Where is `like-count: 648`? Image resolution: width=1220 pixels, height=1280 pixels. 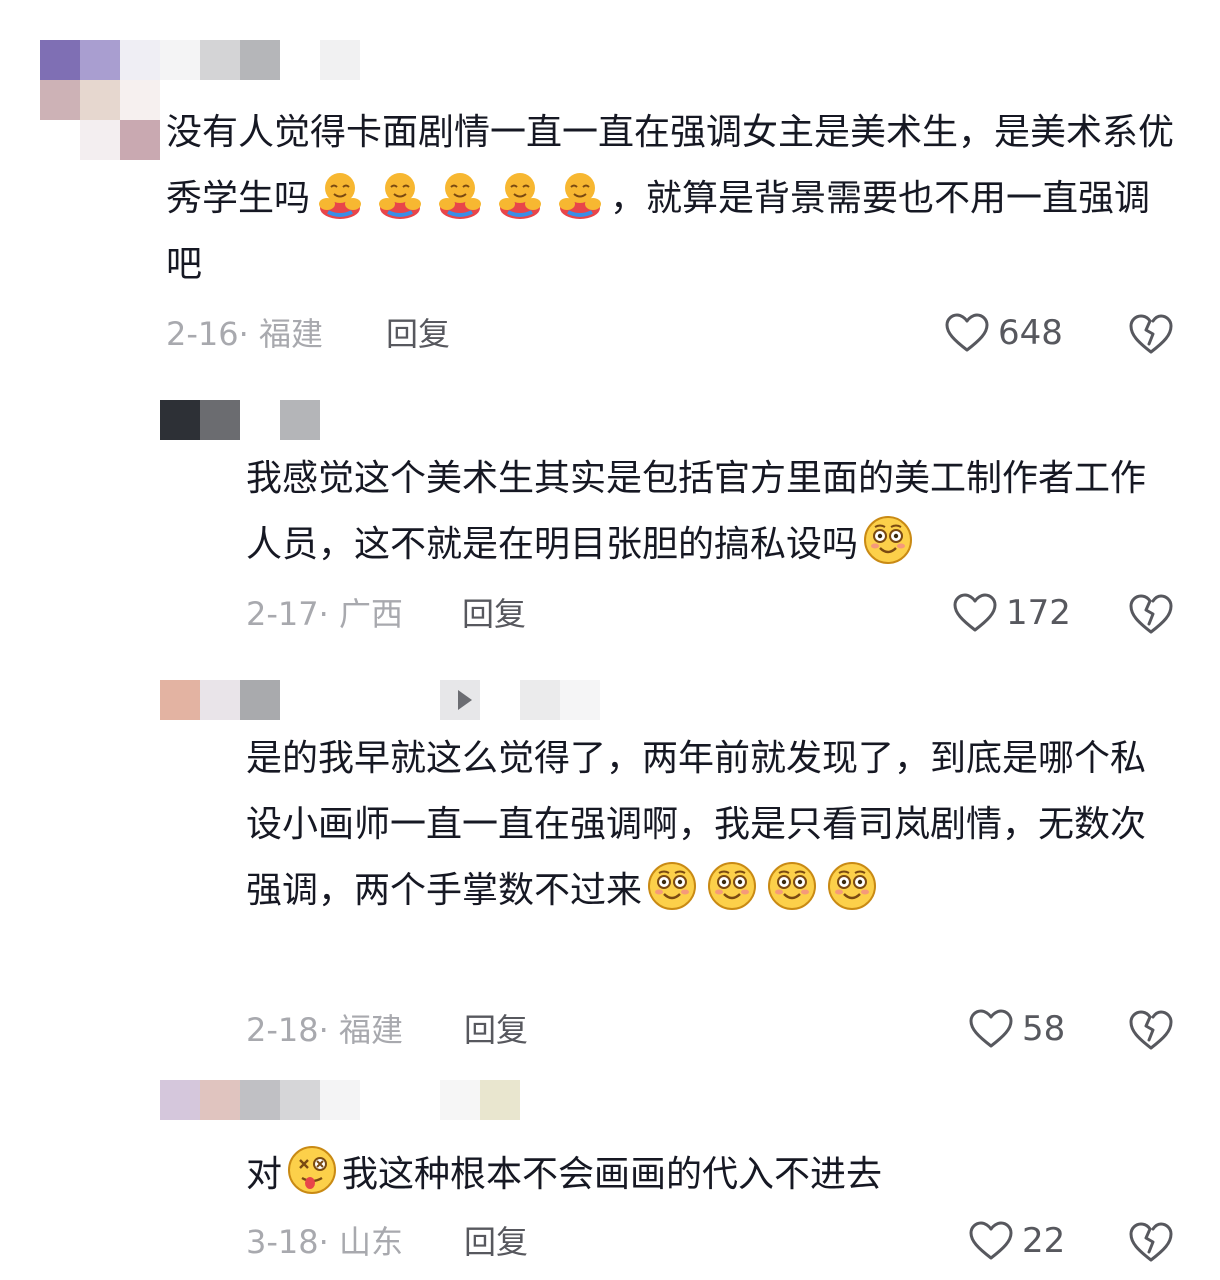
like-count: 648 is located at coordinates (1030, 333).